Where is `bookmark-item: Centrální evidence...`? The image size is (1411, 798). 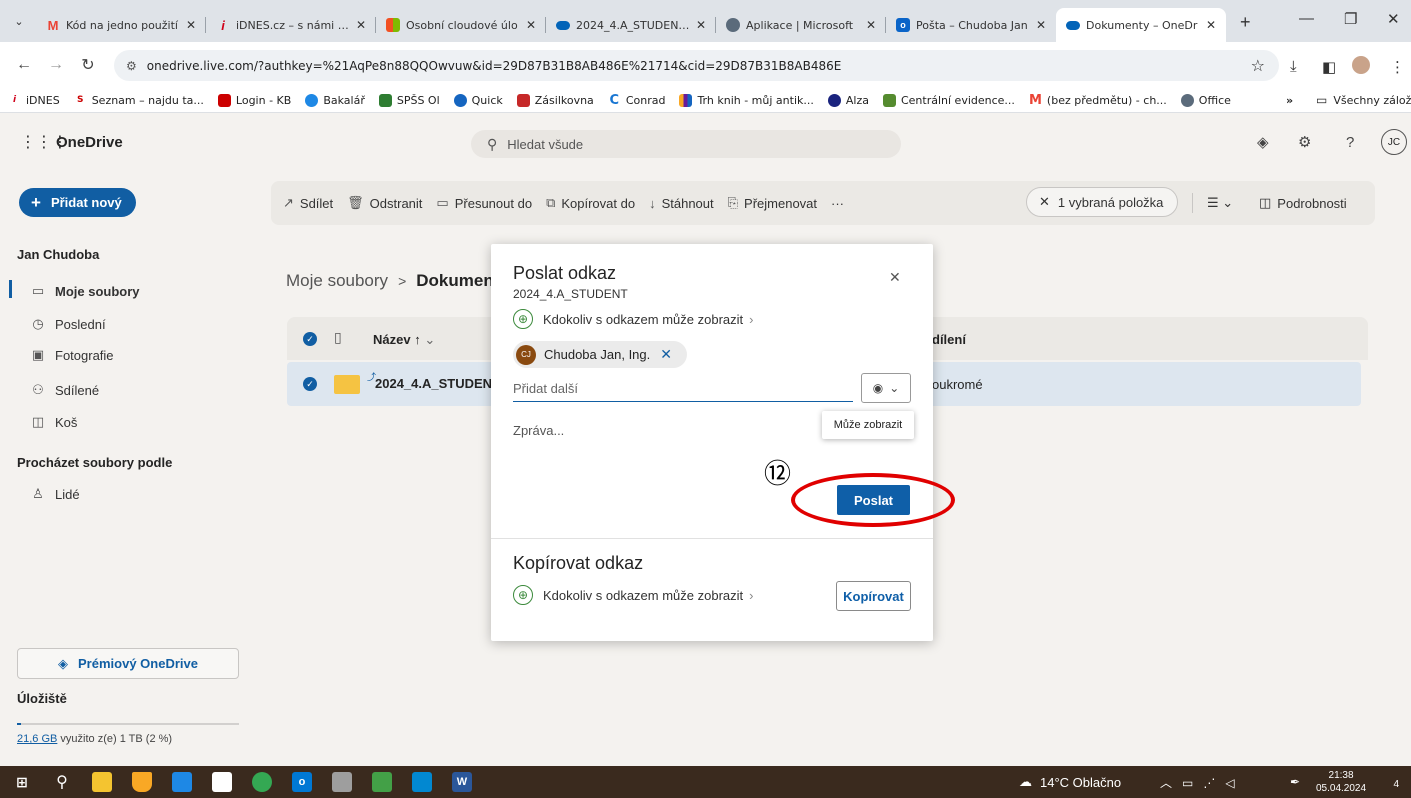
bookmark-item: Centrální evidence... is located at coordinates (948, 100).